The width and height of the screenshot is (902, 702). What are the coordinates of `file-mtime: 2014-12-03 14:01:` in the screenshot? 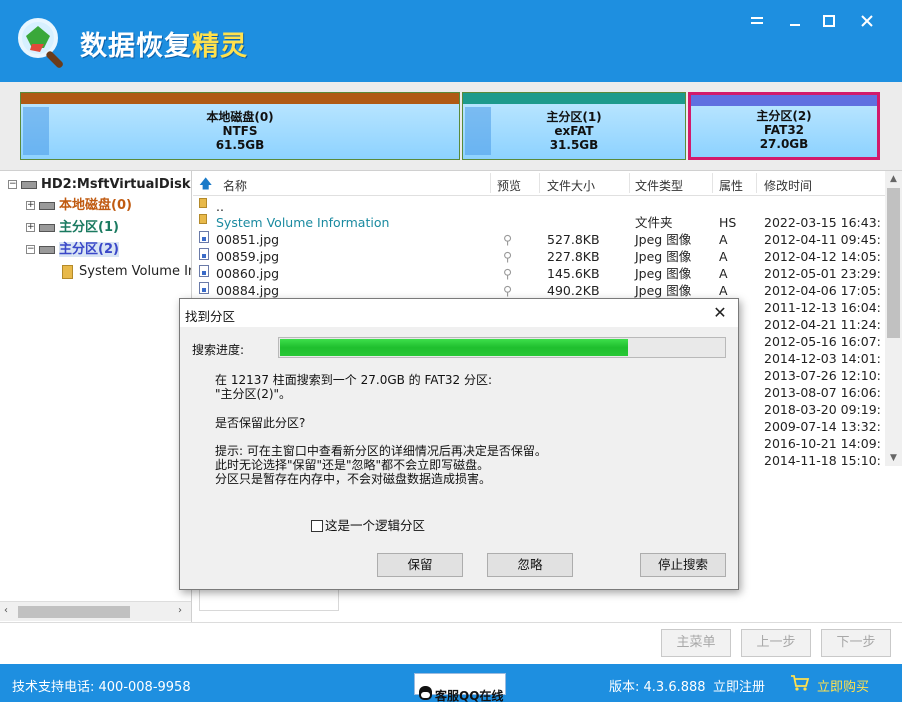 It's located at (822, 358).